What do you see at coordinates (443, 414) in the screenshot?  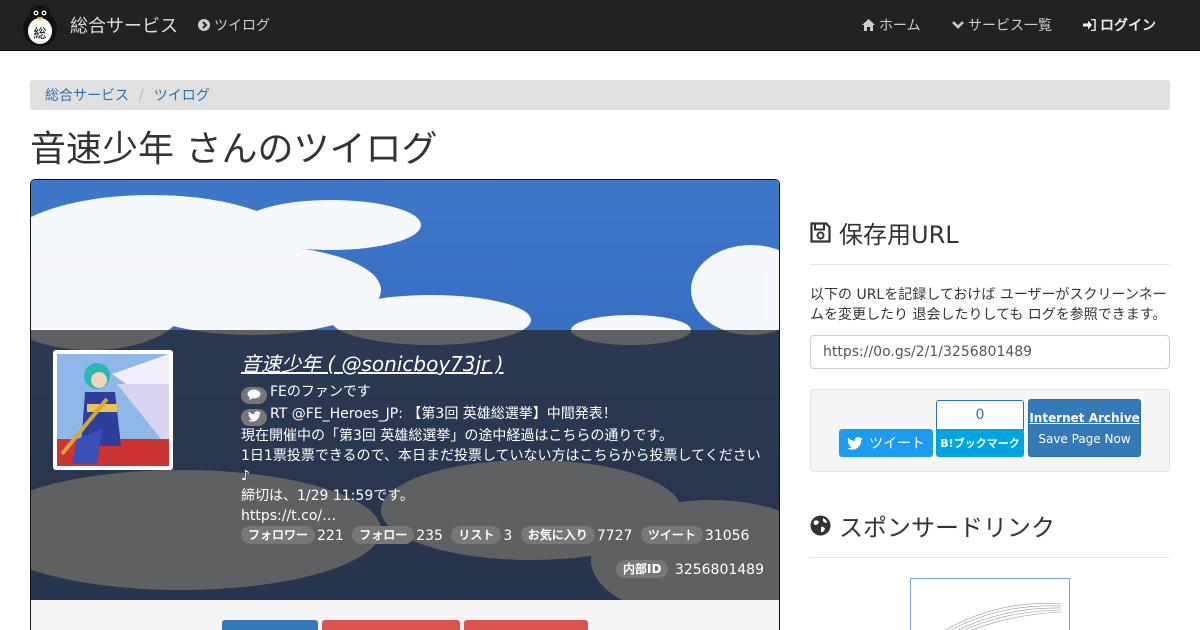 I see `latest-tweet-head: RT @FE_Heroes_JP: 【第3回 英雄総選挙】中間発表！` at bounding box center [443, 414].